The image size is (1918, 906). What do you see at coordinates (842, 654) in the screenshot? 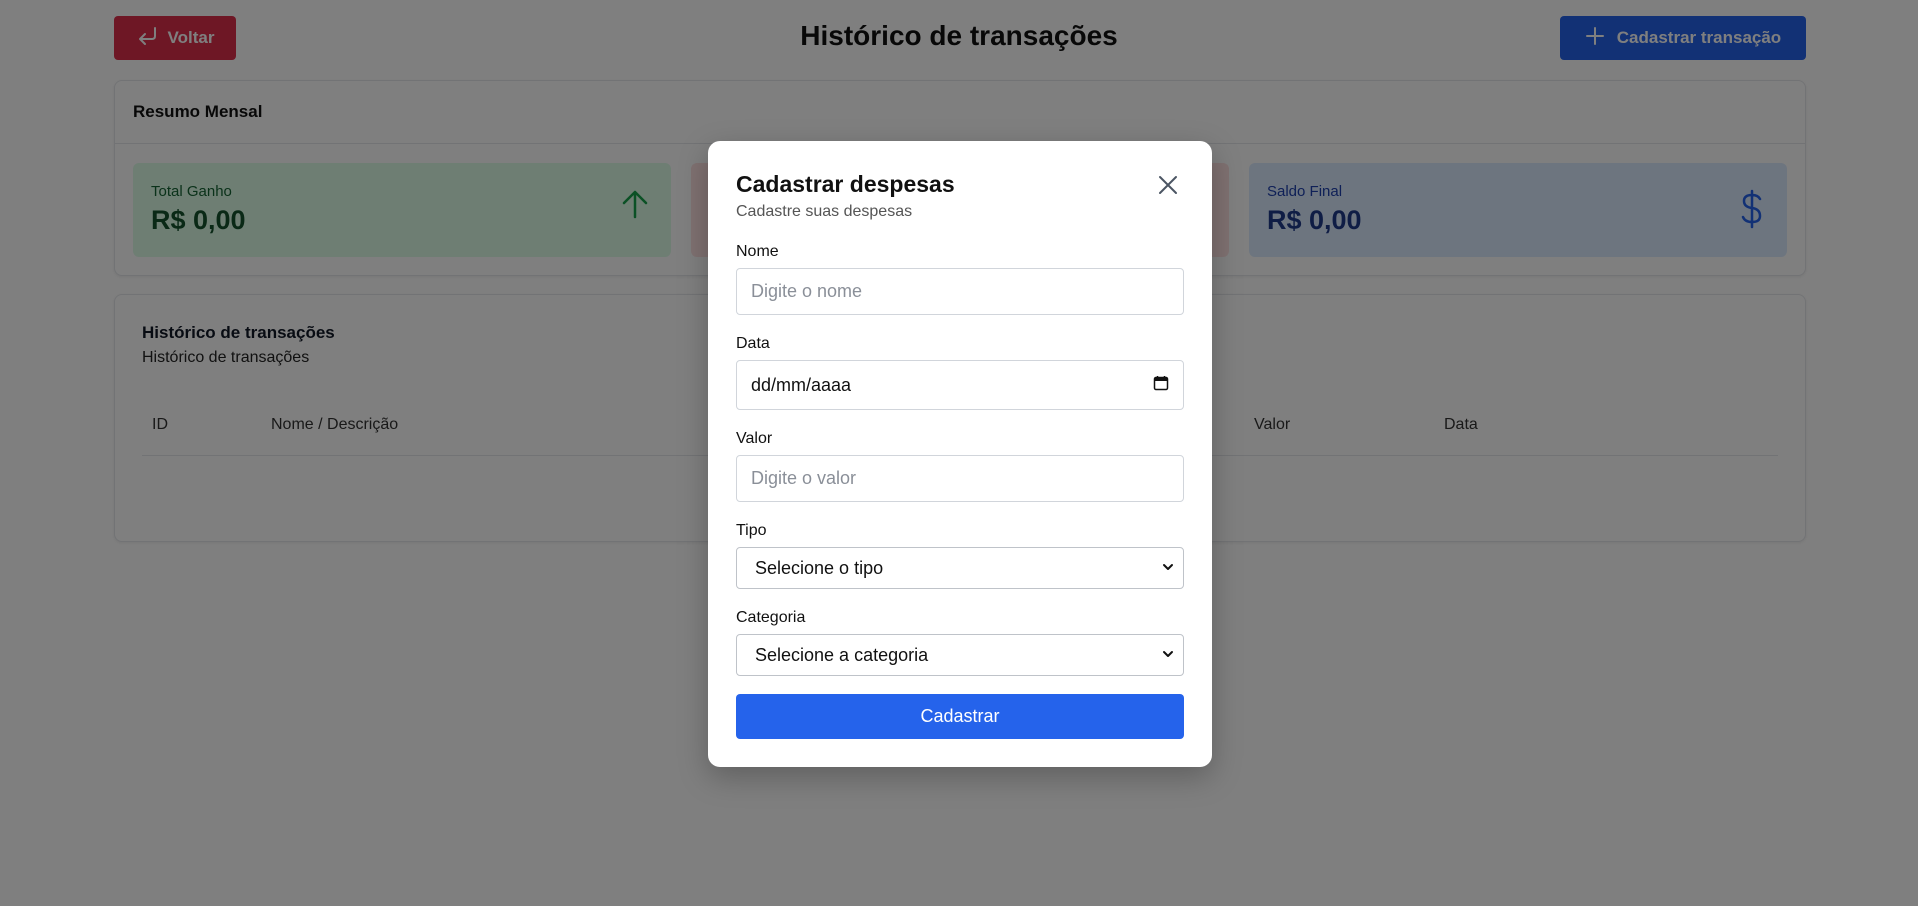
I see `category-select-value: Selecione a categoria` at bounding box center [842, 654].